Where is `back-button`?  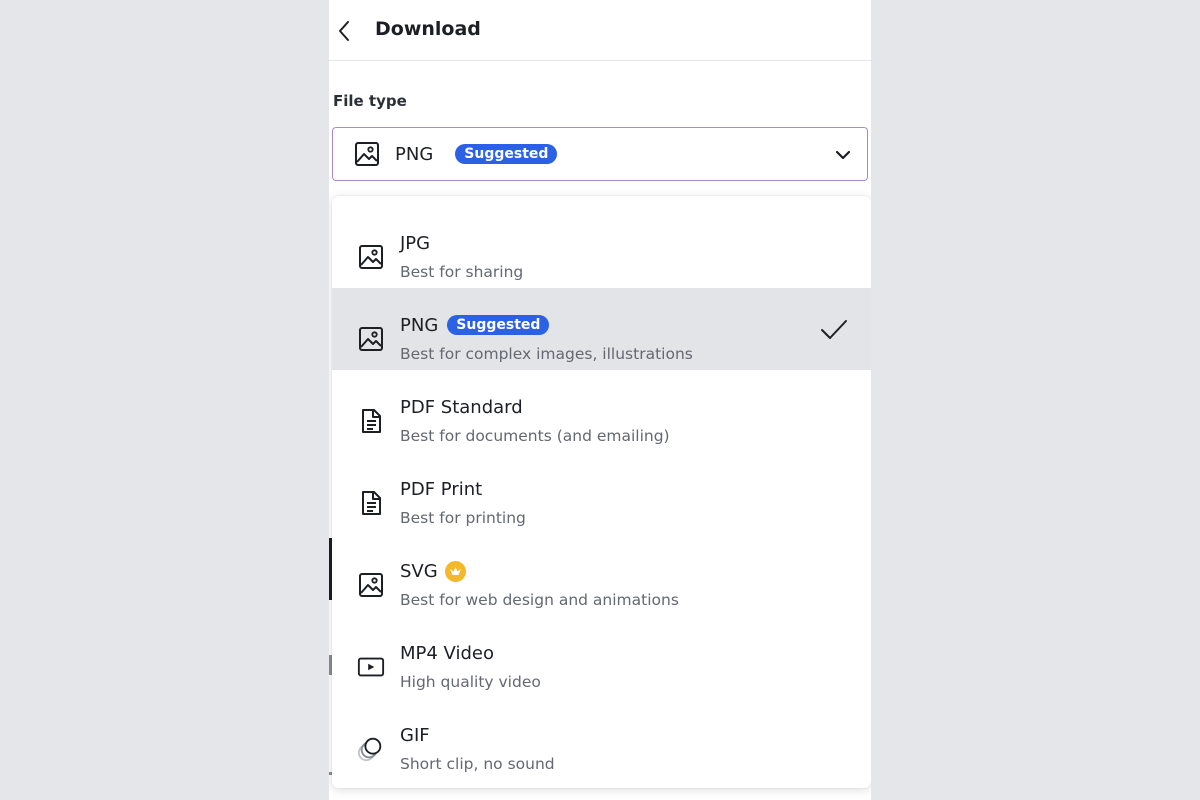 back-button is located at coordinates (344, 31).